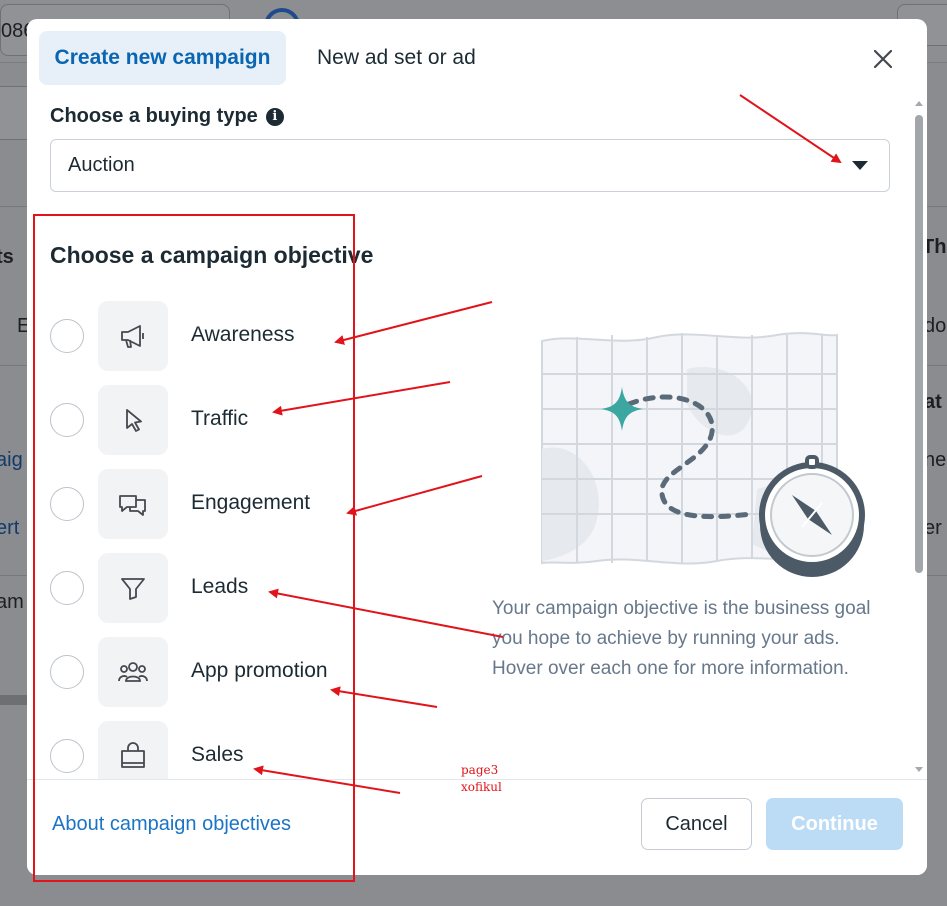 The width and height of the screenshot is (947, 906). What do you see at coordinates (703, 454) in the screenshot?
I see `map-compass-illustration` at bounding box center [703, 454].